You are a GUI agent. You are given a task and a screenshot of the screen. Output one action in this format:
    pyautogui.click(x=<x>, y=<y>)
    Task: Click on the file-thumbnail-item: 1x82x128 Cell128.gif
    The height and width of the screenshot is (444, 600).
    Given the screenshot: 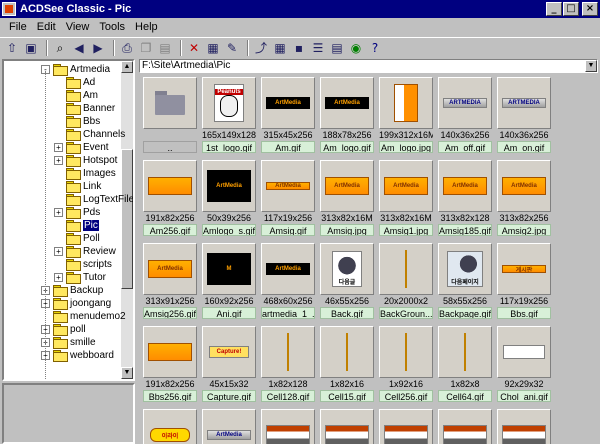 What is the action you would take?
    pyautogui.click(x=288, y=364)
    